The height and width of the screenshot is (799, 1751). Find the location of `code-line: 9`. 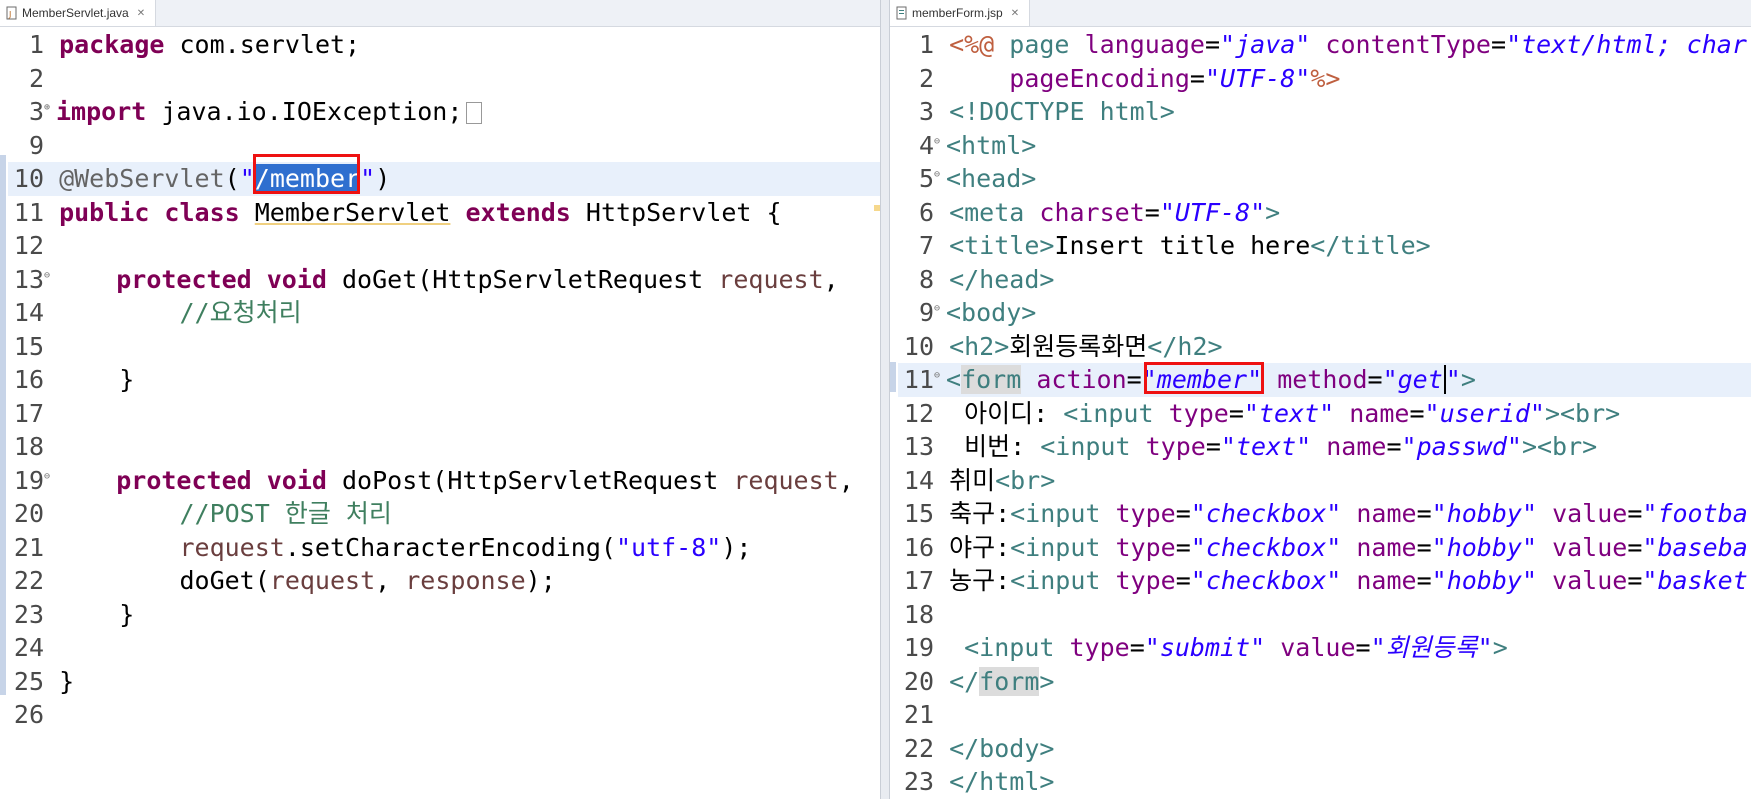

code-line: 9 is located at coordinates (36, 145).